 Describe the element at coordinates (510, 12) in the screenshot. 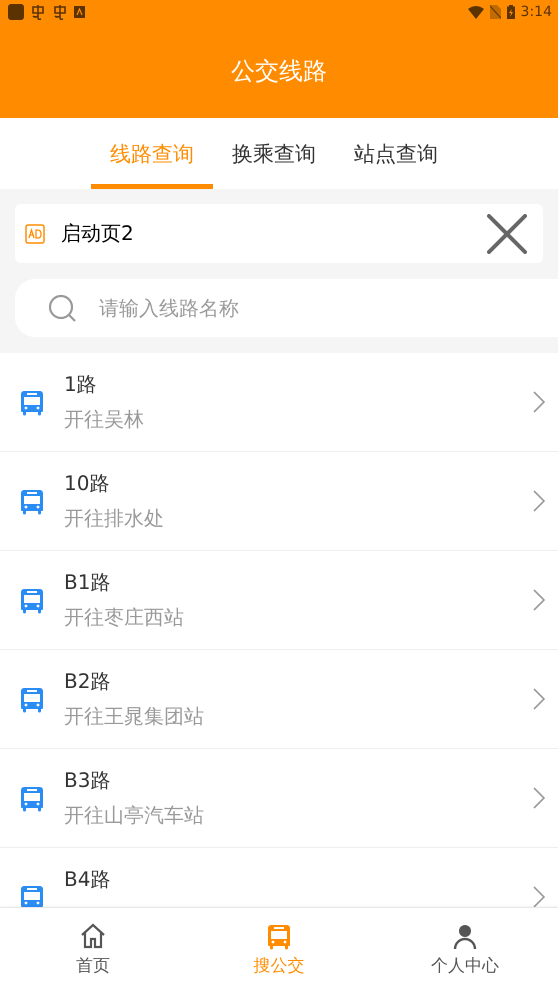

I see `battery-icon` at that location.